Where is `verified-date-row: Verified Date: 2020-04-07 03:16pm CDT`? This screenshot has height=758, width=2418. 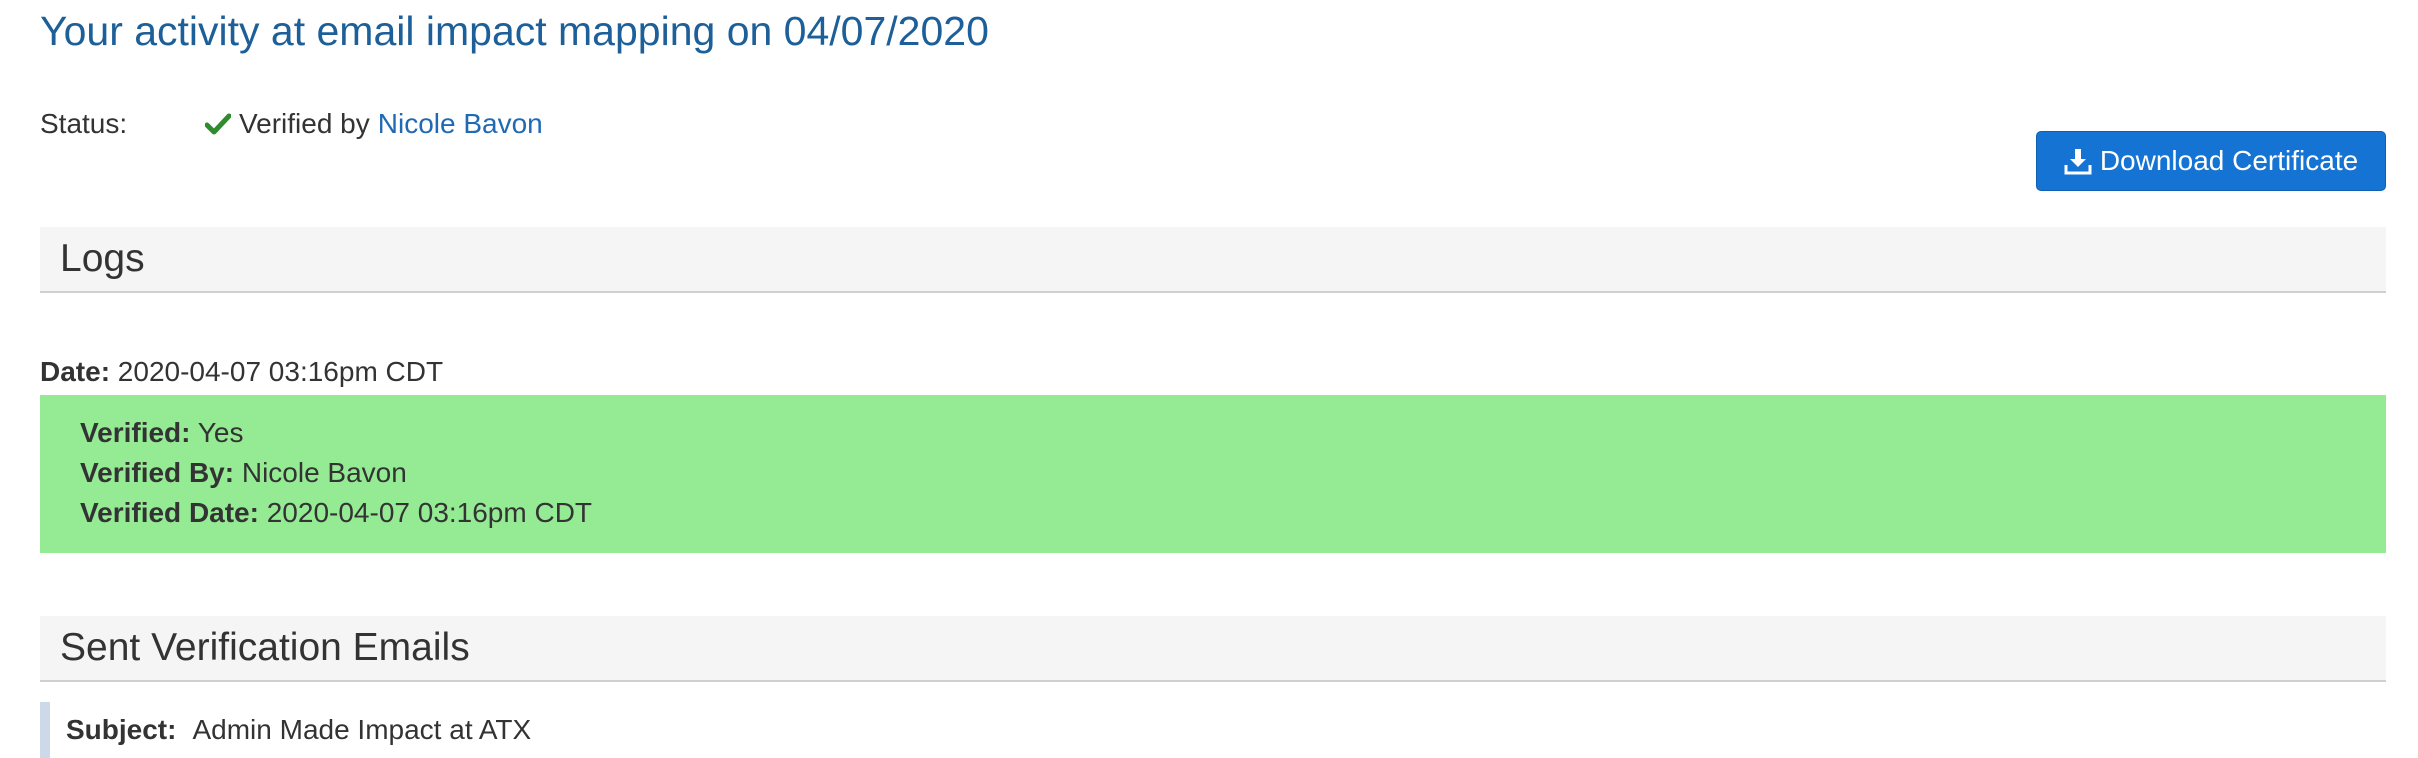
verified-date-row: Verified Date: 2020-04-07 03:16pm CDT is located at coordinates (1233, 513).